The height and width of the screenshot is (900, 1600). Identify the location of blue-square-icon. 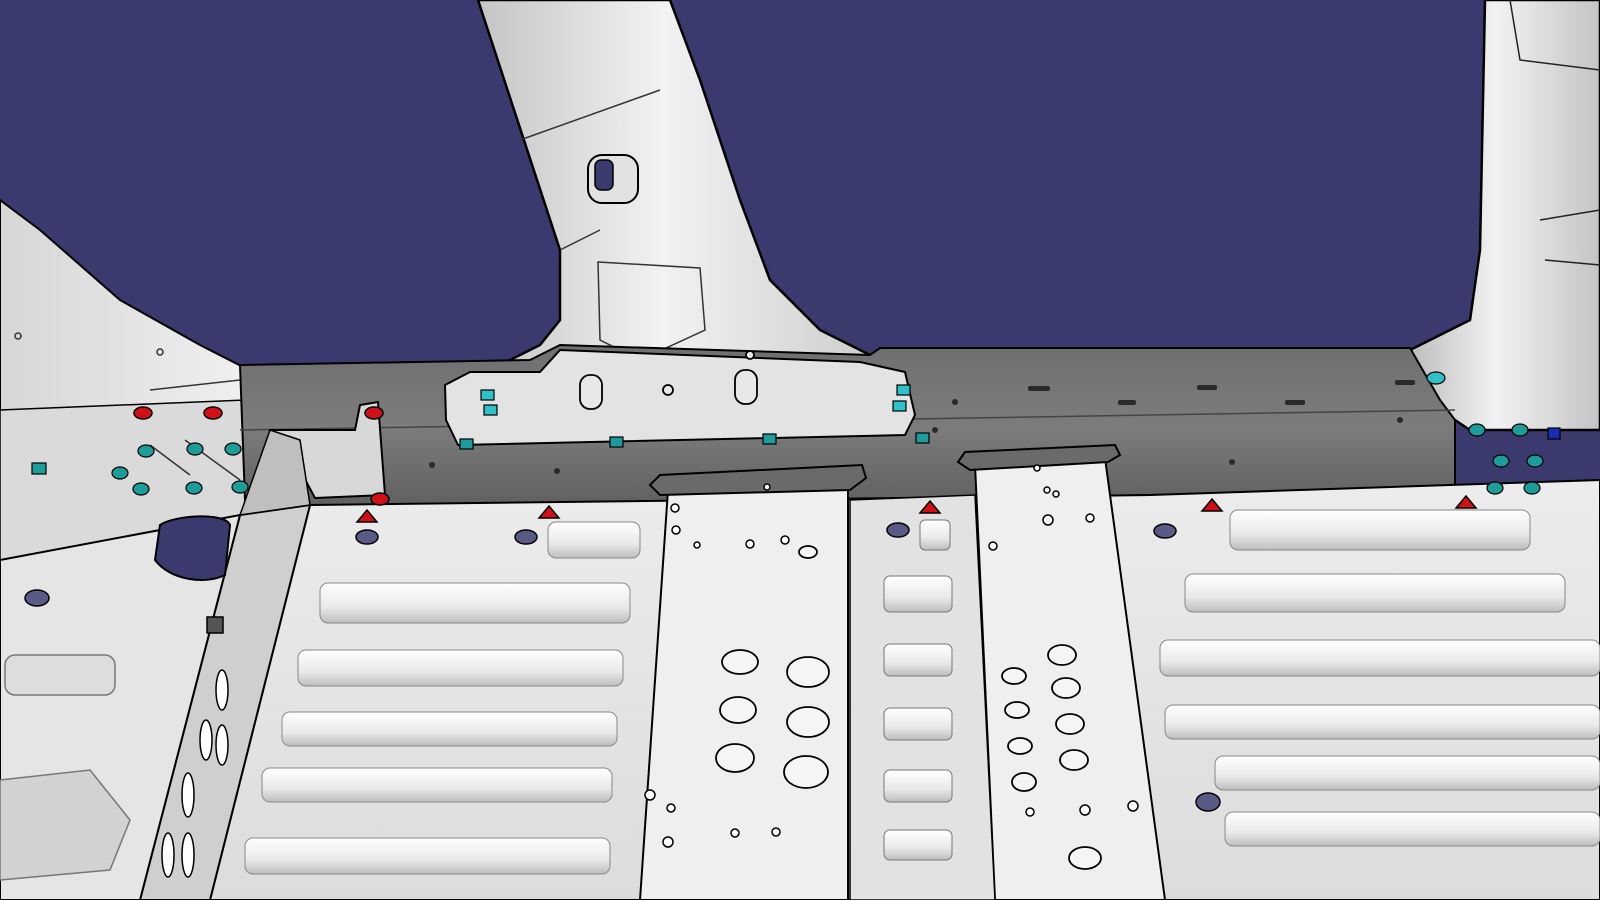
(1554, 433).